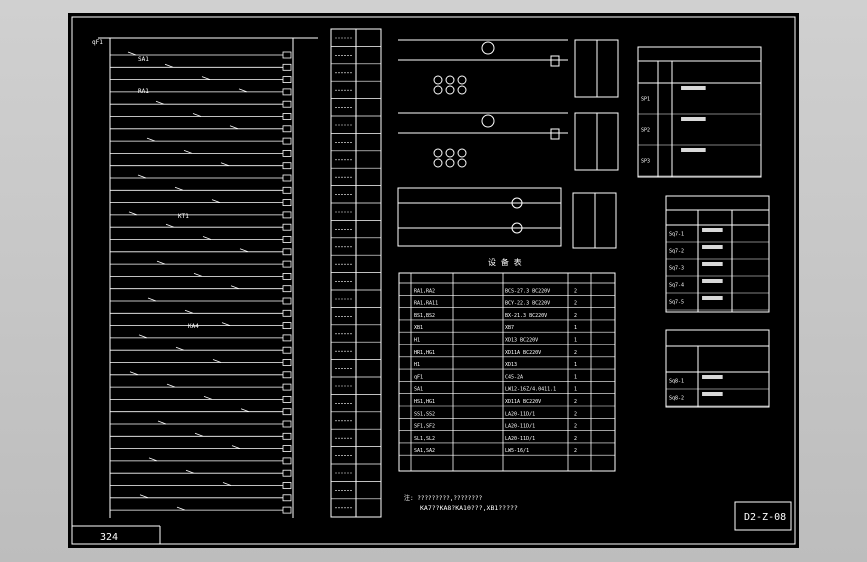 The width and height of the screenshot is (867, 562). Describe the element at coordinates (595, 144) in the screenshot. I see `motor-legend-boxes` at that location.